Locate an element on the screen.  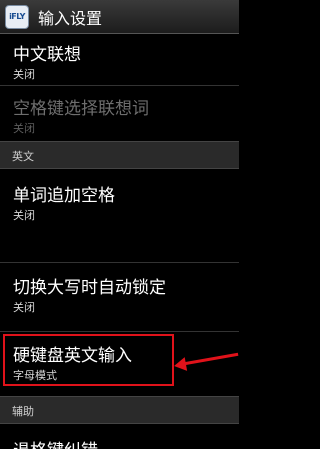
setting-caps-auto-lock: 切换大写时自动锁定 关闭 is located at coordinates (119, 297).